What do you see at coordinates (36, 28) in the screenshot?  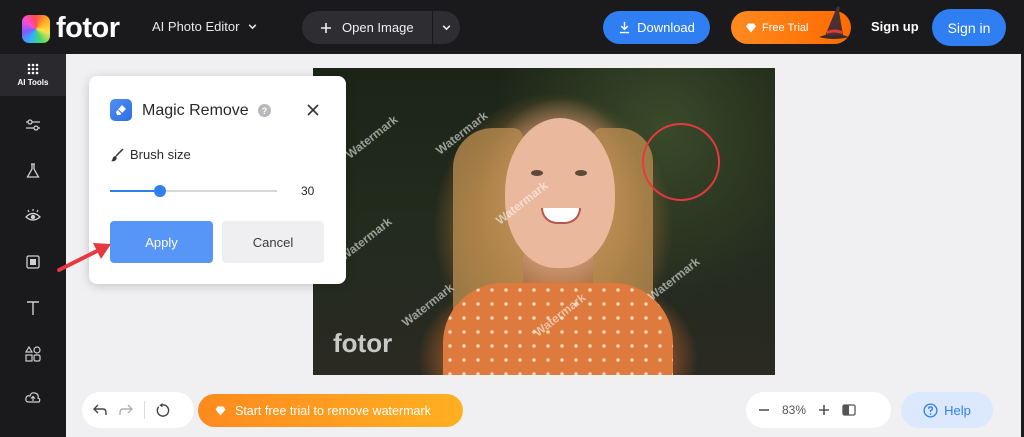 I see `logo-mark-icon` at bounding box center [36, 28].